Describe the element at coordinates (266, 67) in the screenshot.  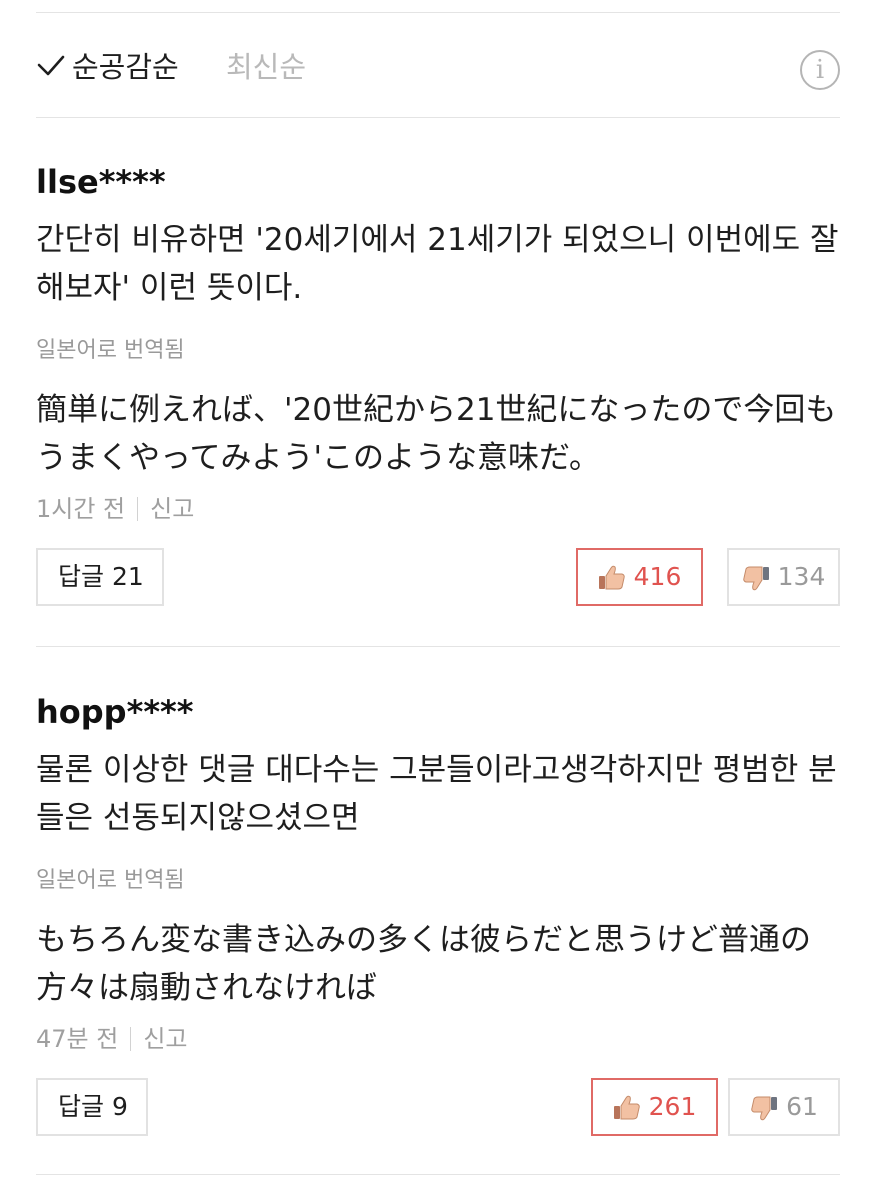
I see `sort-option-newest: 최신순` at that location.